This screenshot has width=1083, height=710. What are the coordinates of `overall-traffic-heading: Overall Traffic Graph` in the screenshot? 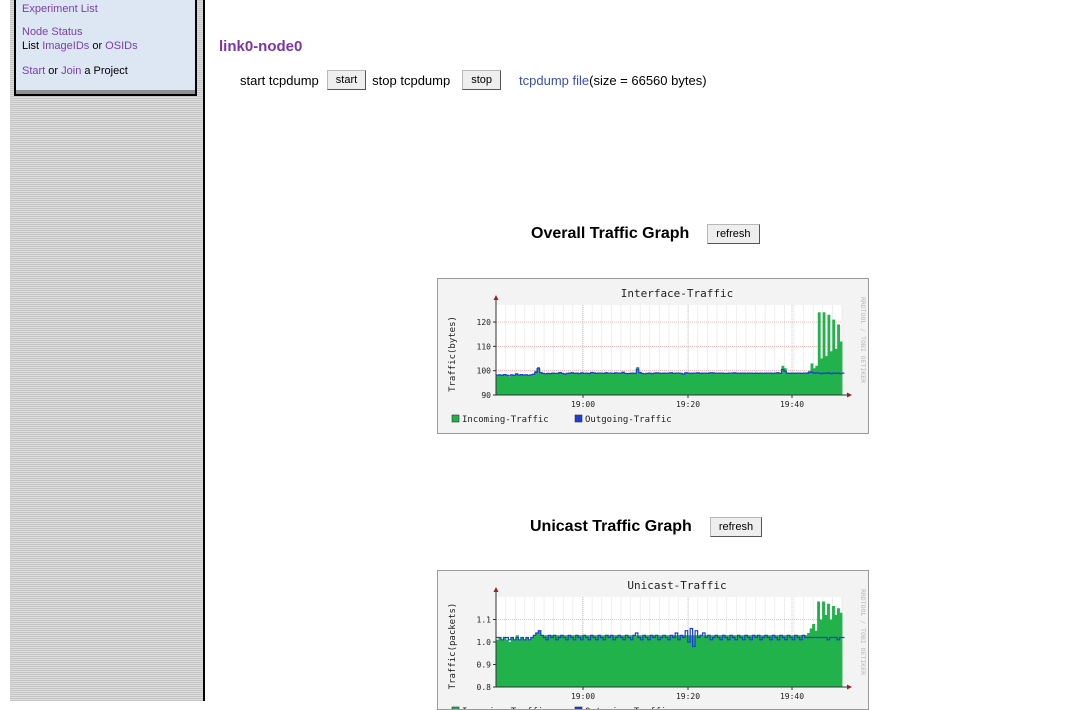 It's located at (610, 233).